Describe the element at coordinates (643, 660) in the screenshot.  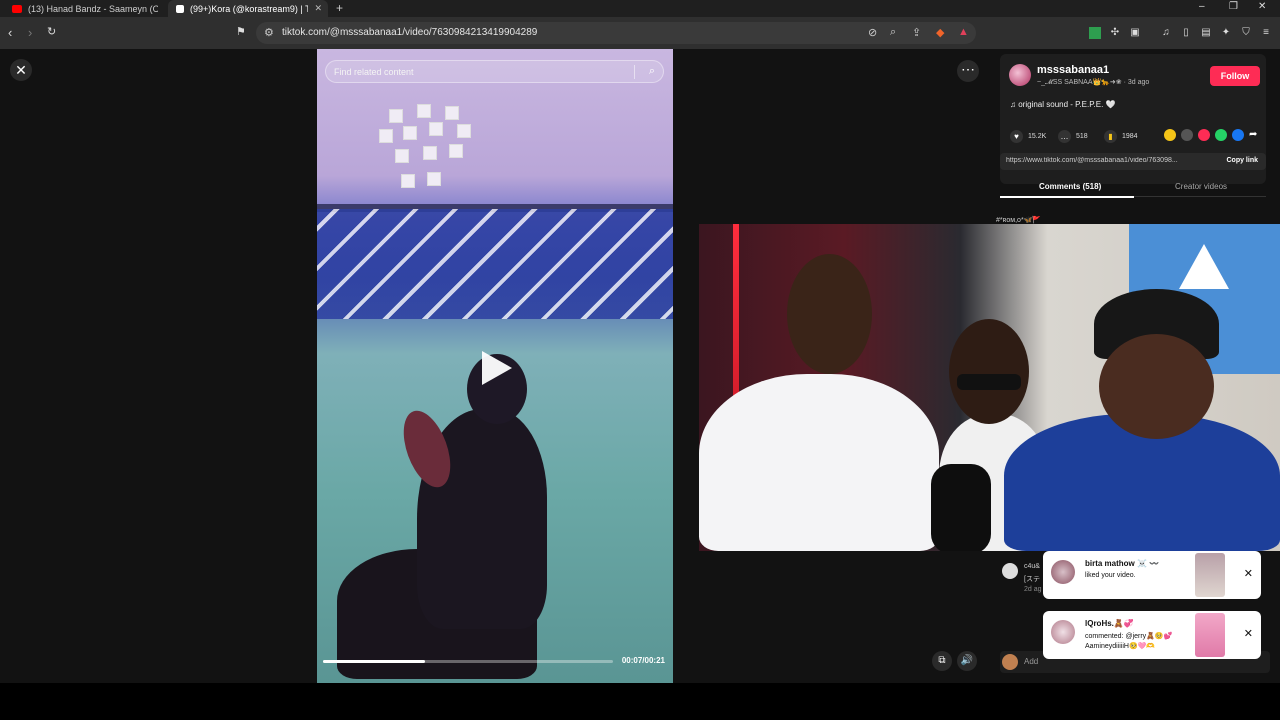
I see `video-time: 00:07/00:21` at that location.